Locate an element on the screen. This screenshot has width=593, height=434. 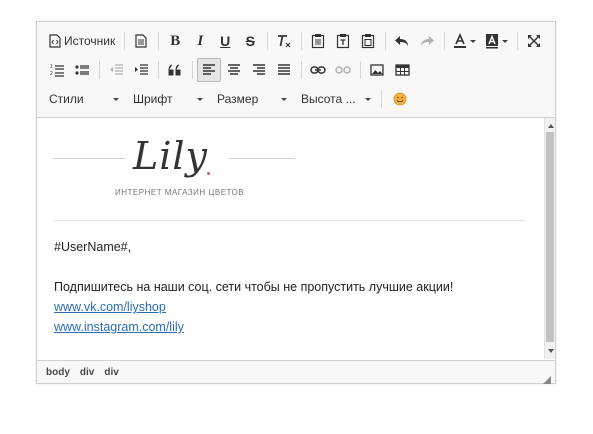
align-center-button is located at coordinates (234, 70).